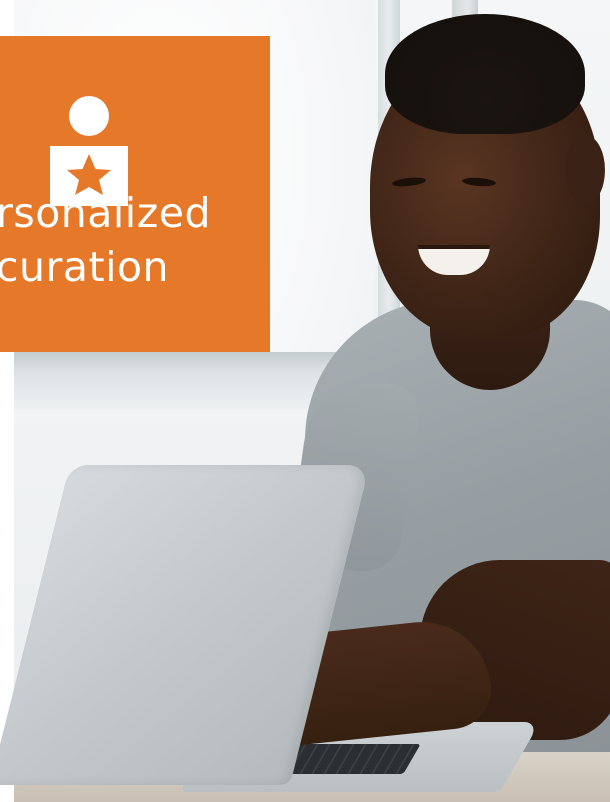 The height and width of the screenshot is (802, 610). I want to click on badge-title: rsonalized curation, so click(105, 240).